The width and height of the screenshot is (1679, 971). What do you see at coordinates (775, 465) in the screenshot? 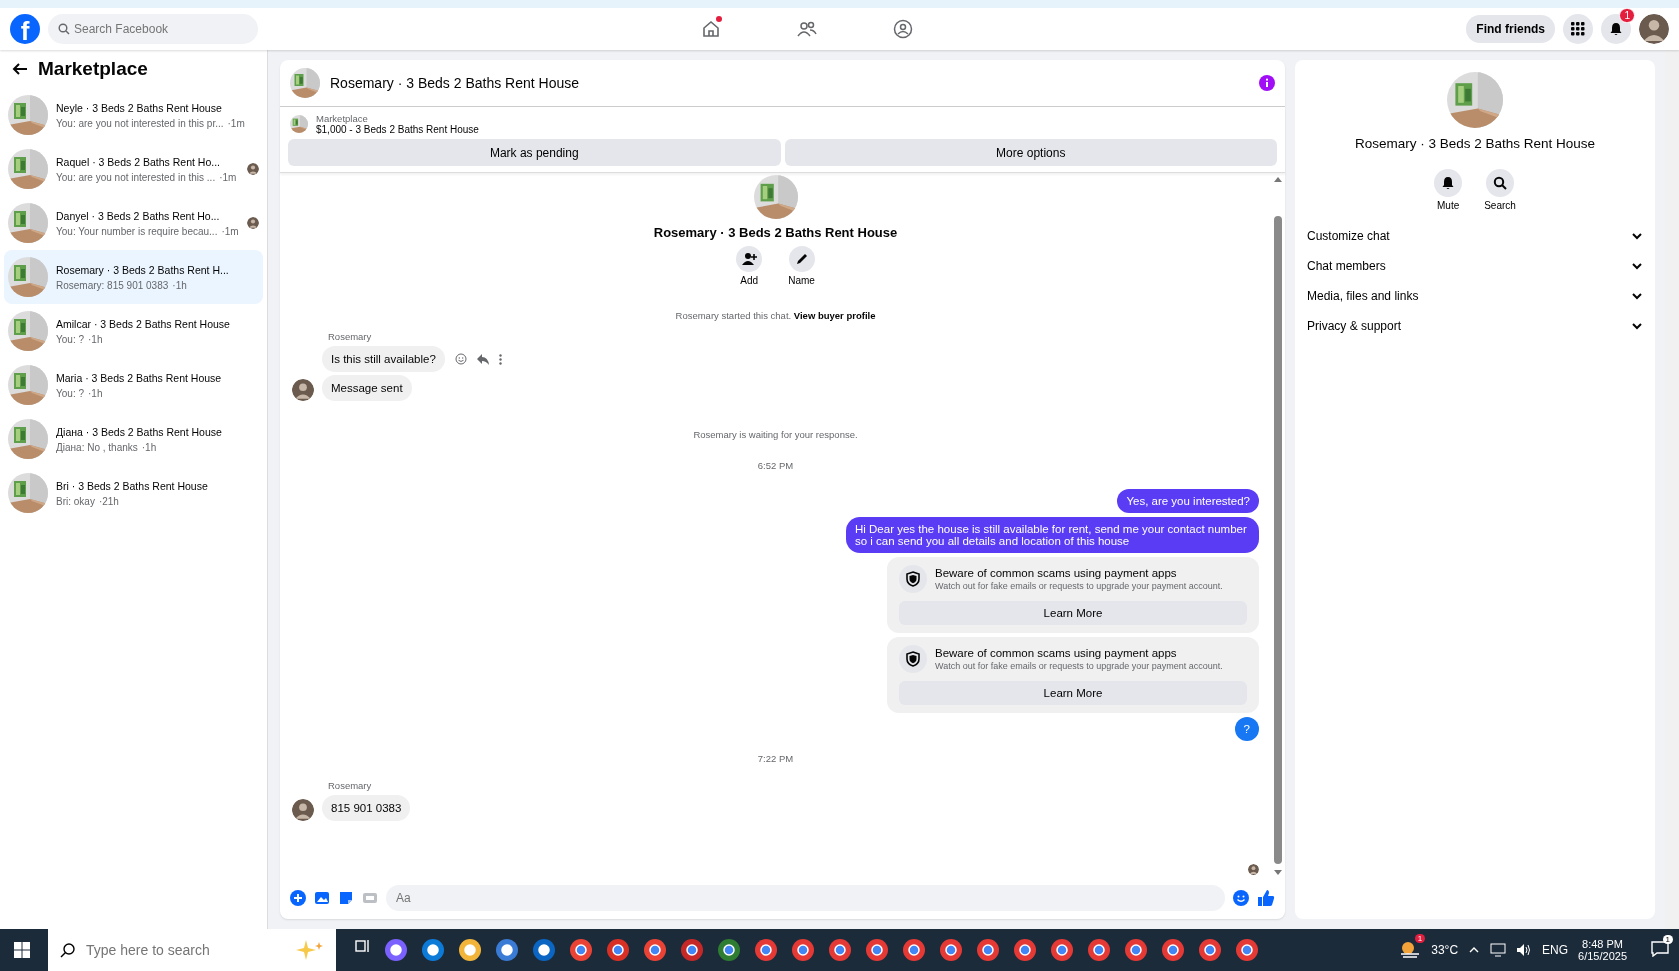
I see `timestamp: 6:52 PM` at bounding box center [775, 465].